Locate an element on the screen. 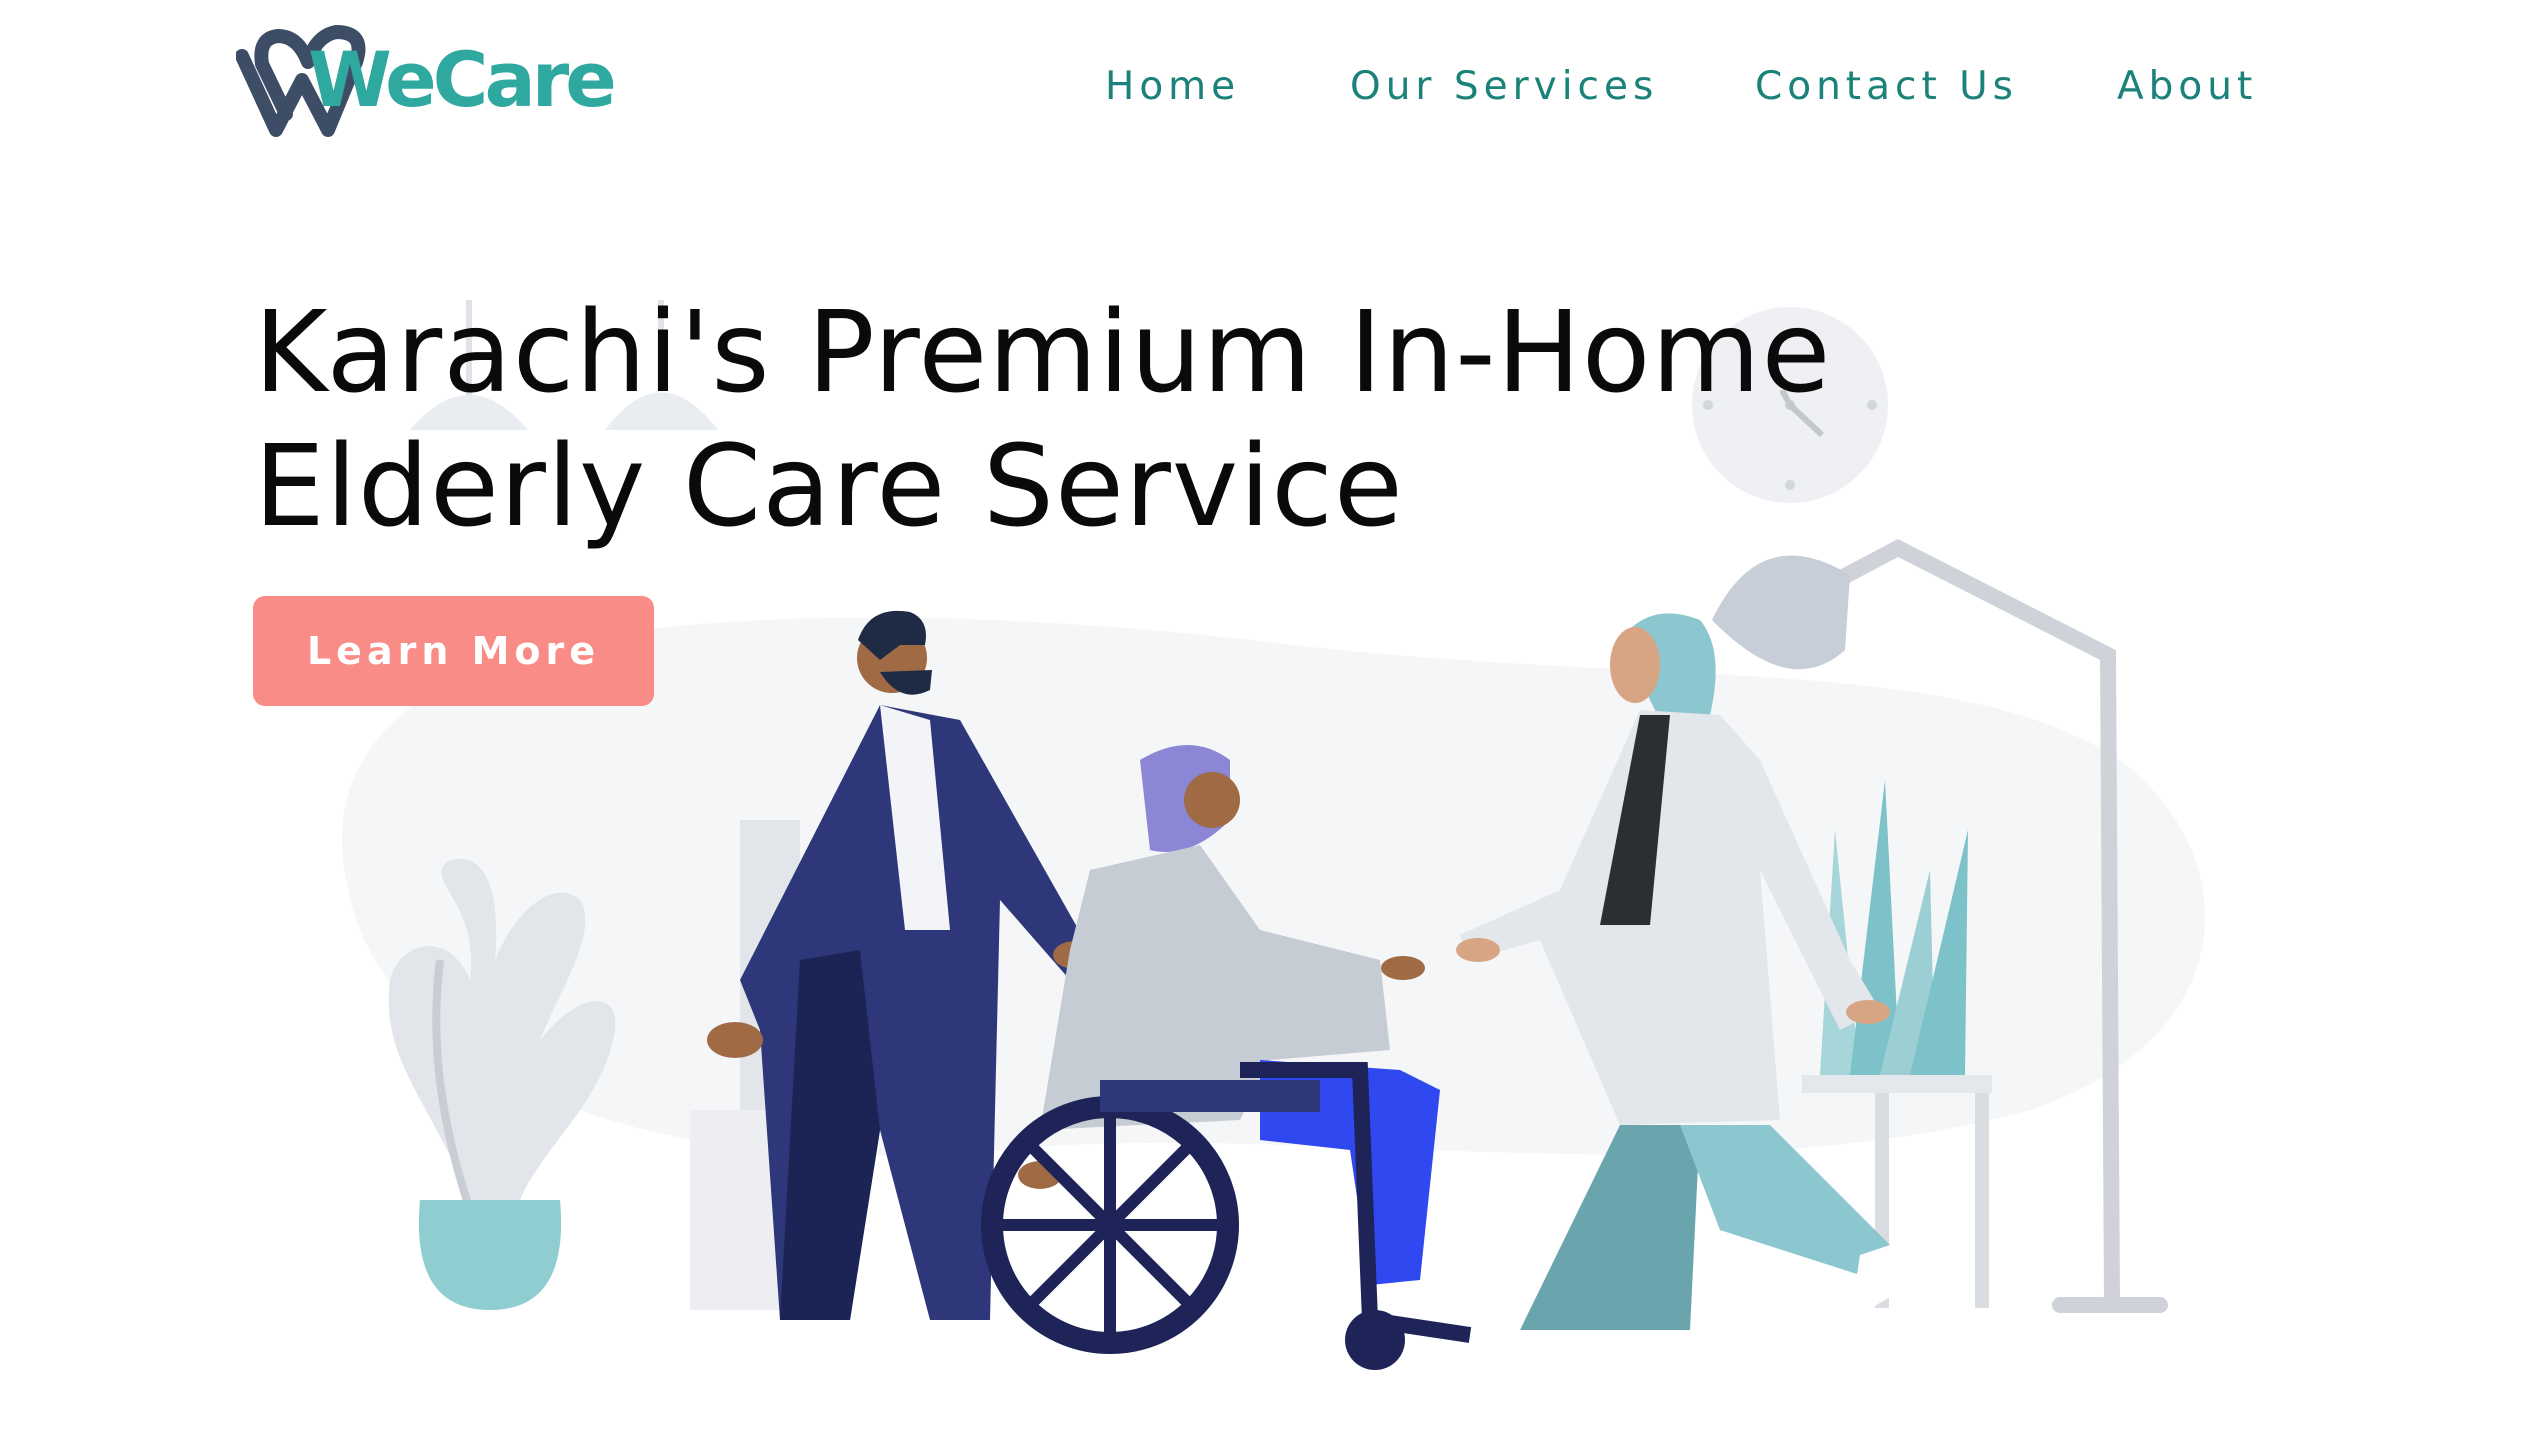 The height and width of the screenshot is (1434, 2531). main-nav: Home Our Services Contact Us About is located at coordinates (1265, 87).